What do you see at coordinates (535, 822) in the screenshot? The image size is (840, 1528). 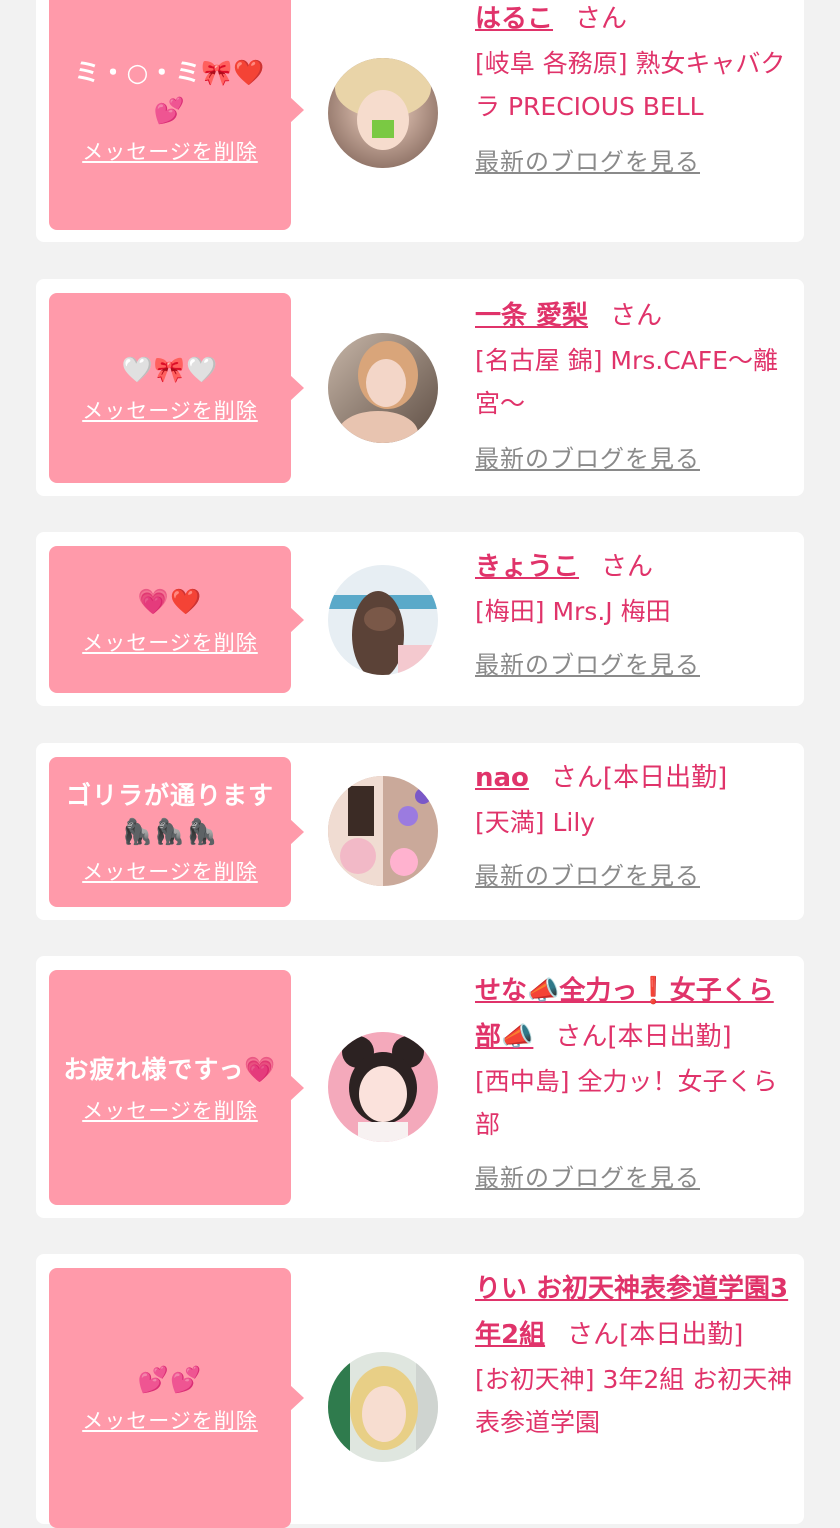 I see `shop-info: [天満] Lily` at bounding box center [535, 822].